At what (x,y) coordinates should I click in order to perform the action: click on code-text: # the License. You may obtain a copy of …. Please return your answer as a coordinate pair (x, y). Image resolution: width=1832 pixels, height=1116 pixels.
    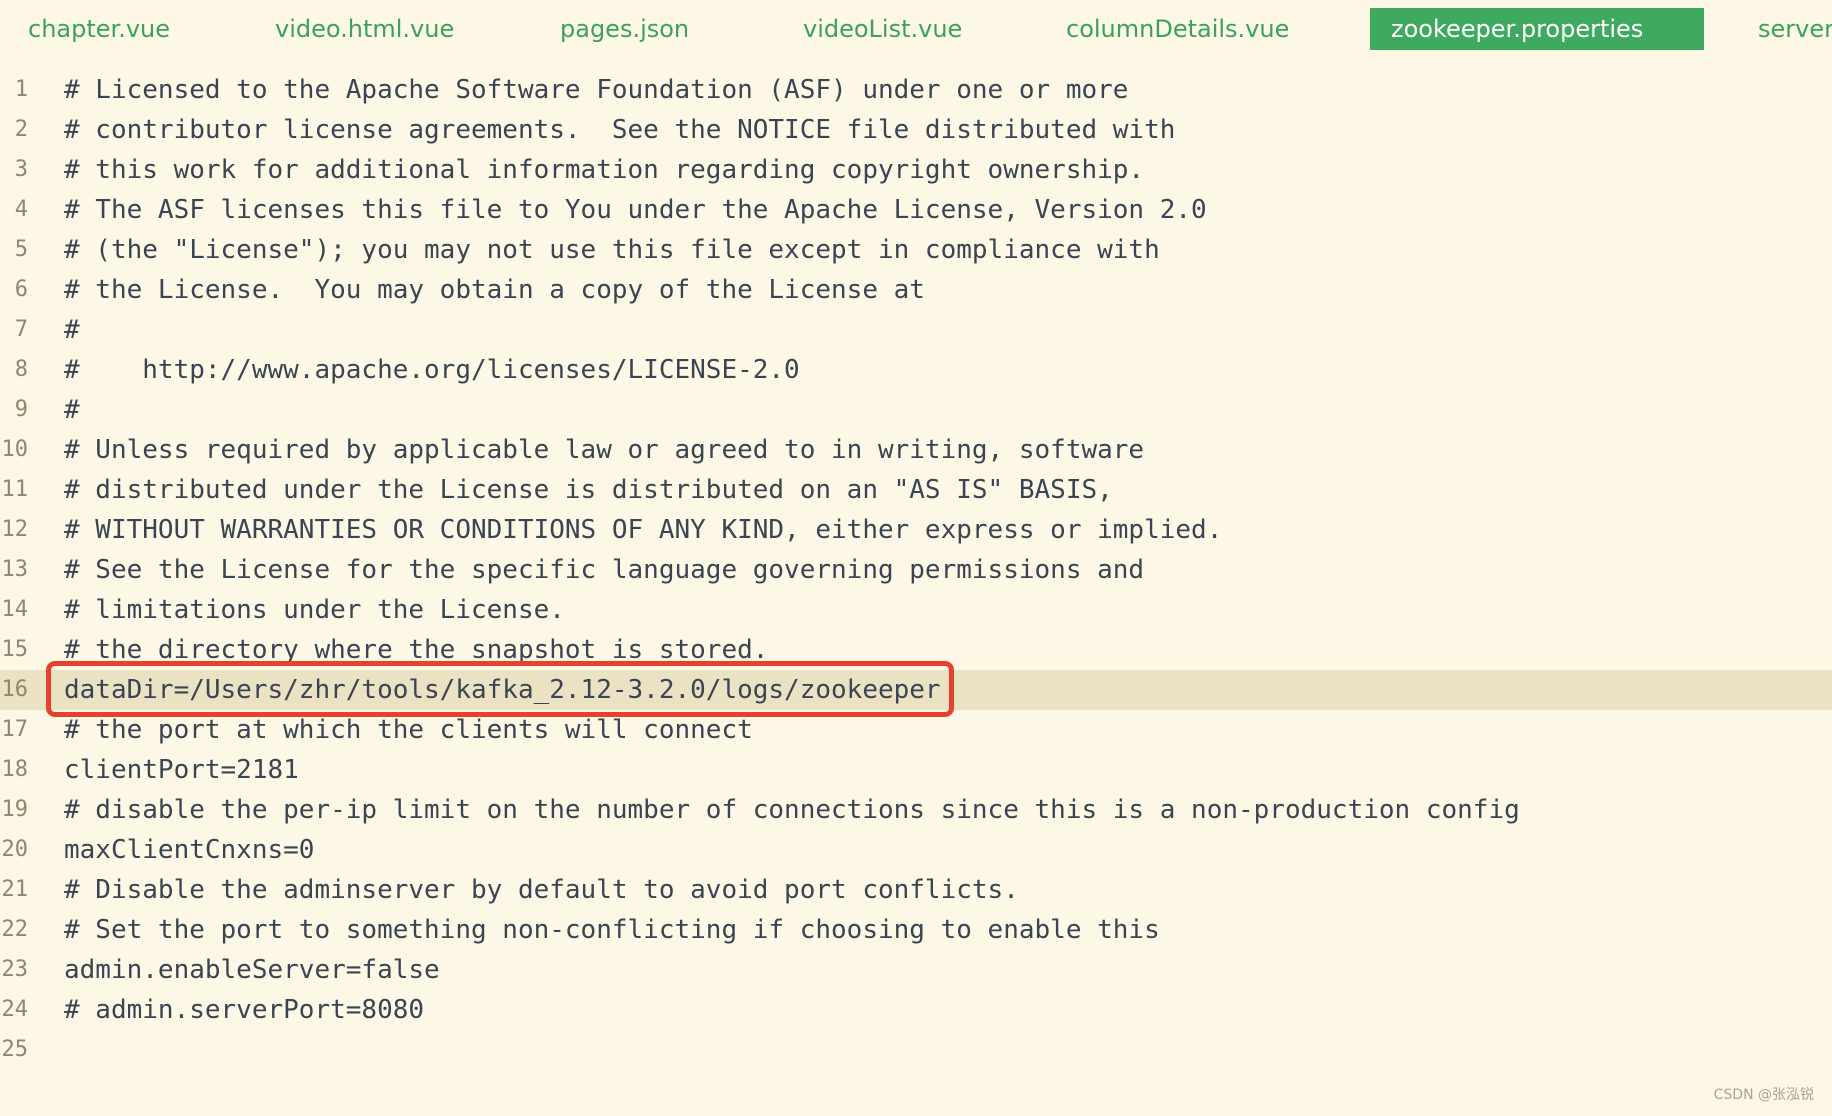
    Looking at the image, I should click on (494, 290).